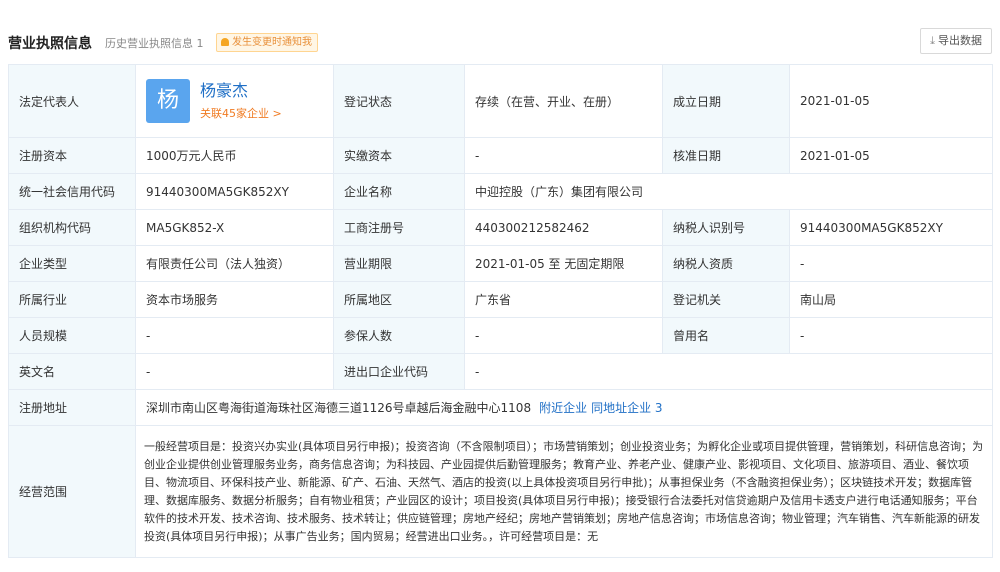 This screenshot has height=572, width=1000. Describe the element at coordinates (272, 42) in the screenshot. I see `notify-label: 发生变更时通知我` at that location.